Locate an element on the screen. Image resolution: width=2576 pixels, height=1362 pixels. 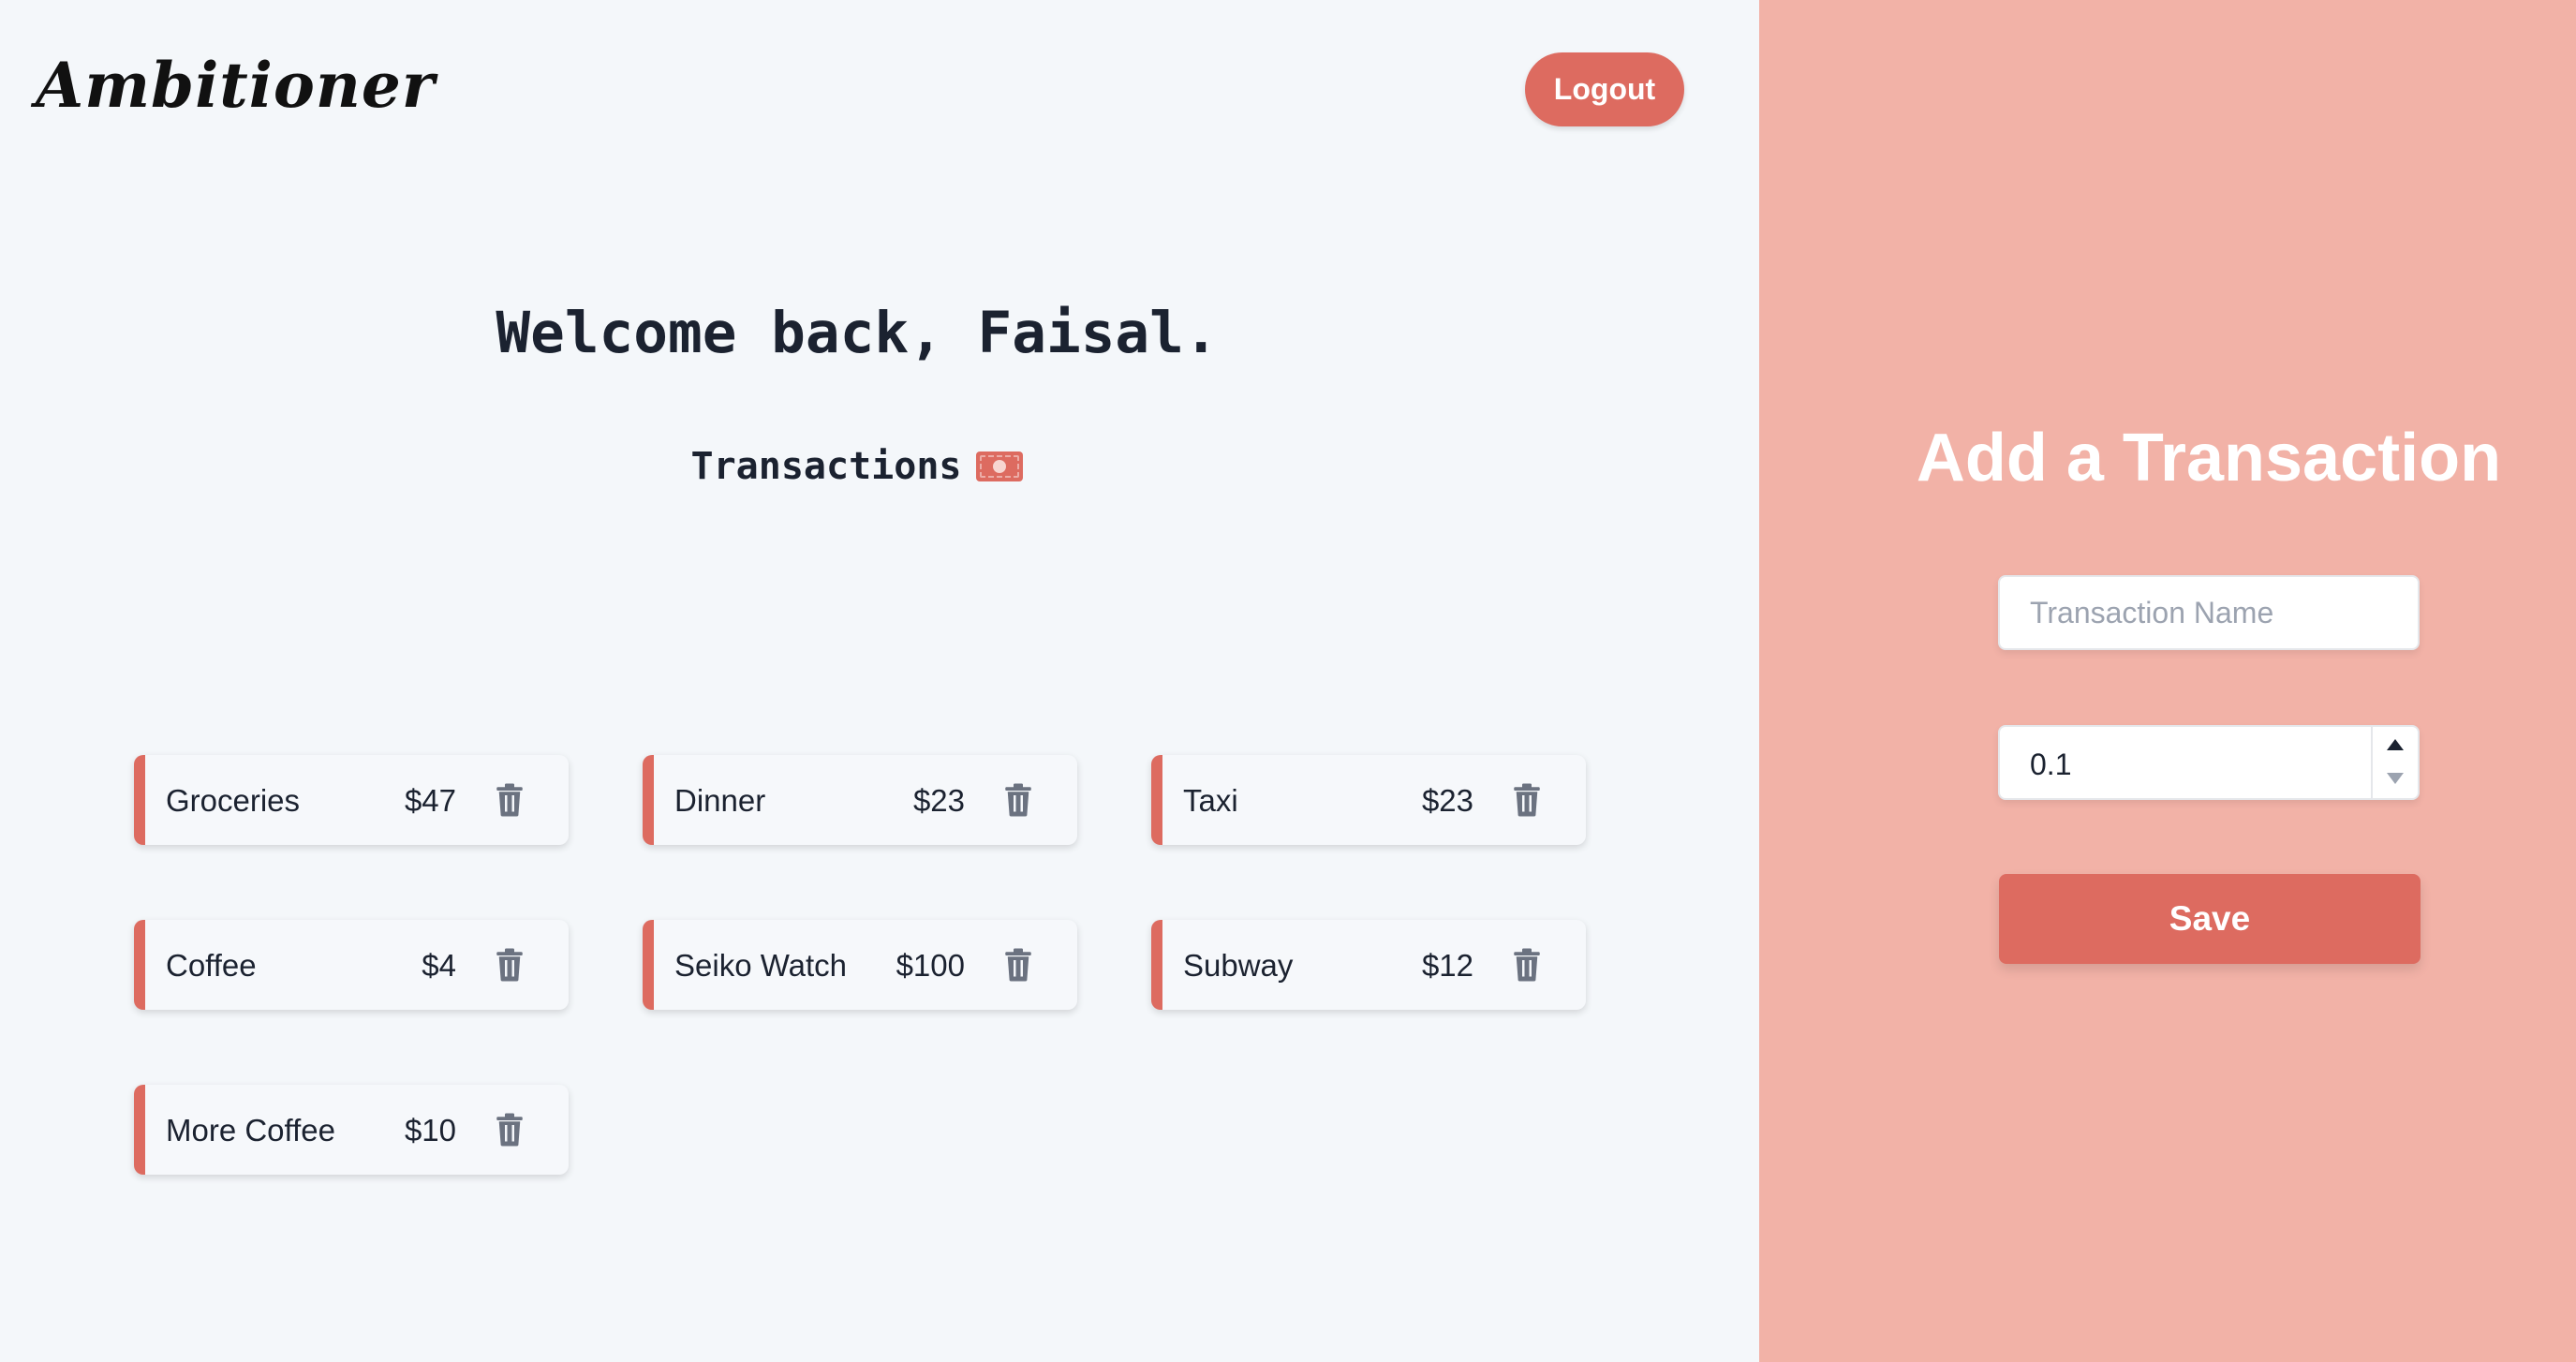
transaction-amount: $12 is located at coordinates (1447, 965).